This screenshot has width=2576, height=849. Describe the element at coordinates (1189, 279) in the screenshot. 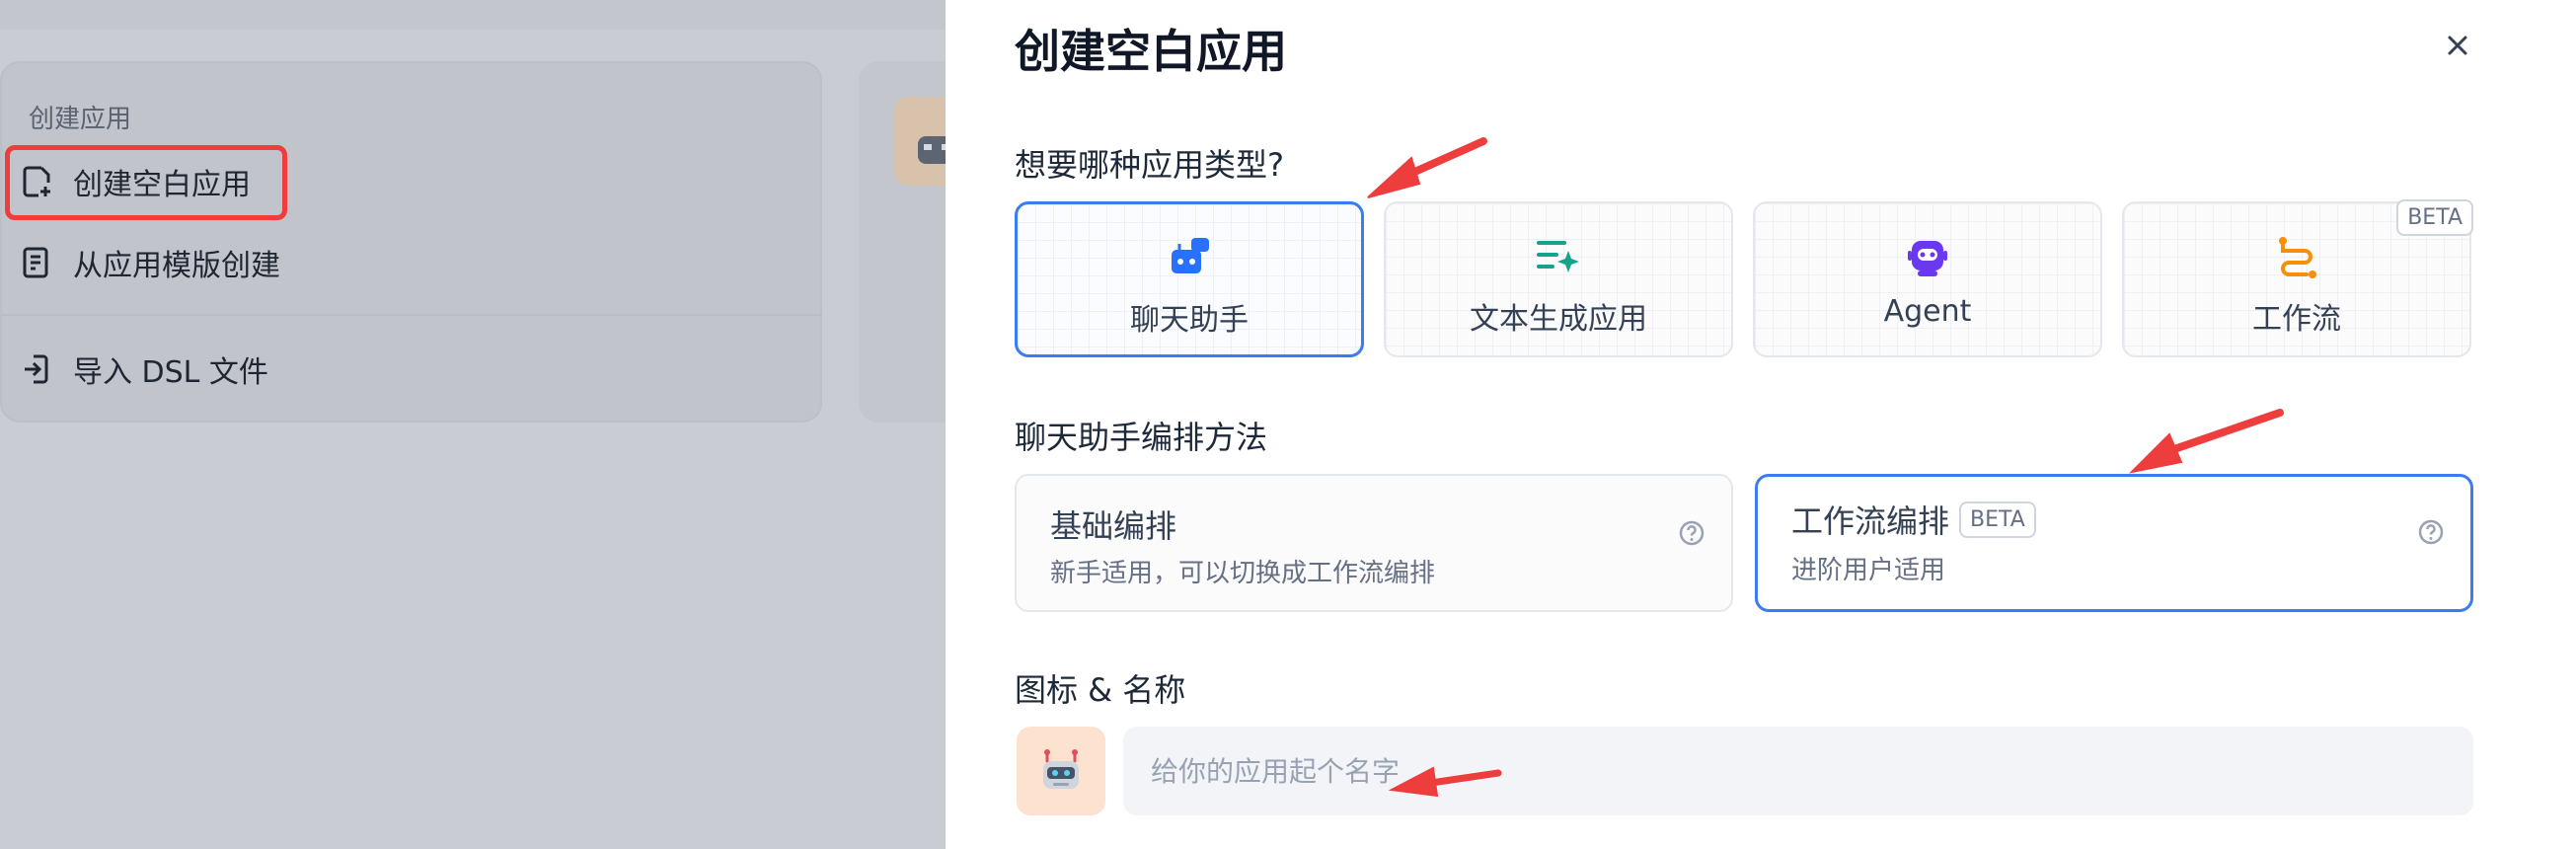

I see `app-type-chat-assistant: 聊天助手` at that location.